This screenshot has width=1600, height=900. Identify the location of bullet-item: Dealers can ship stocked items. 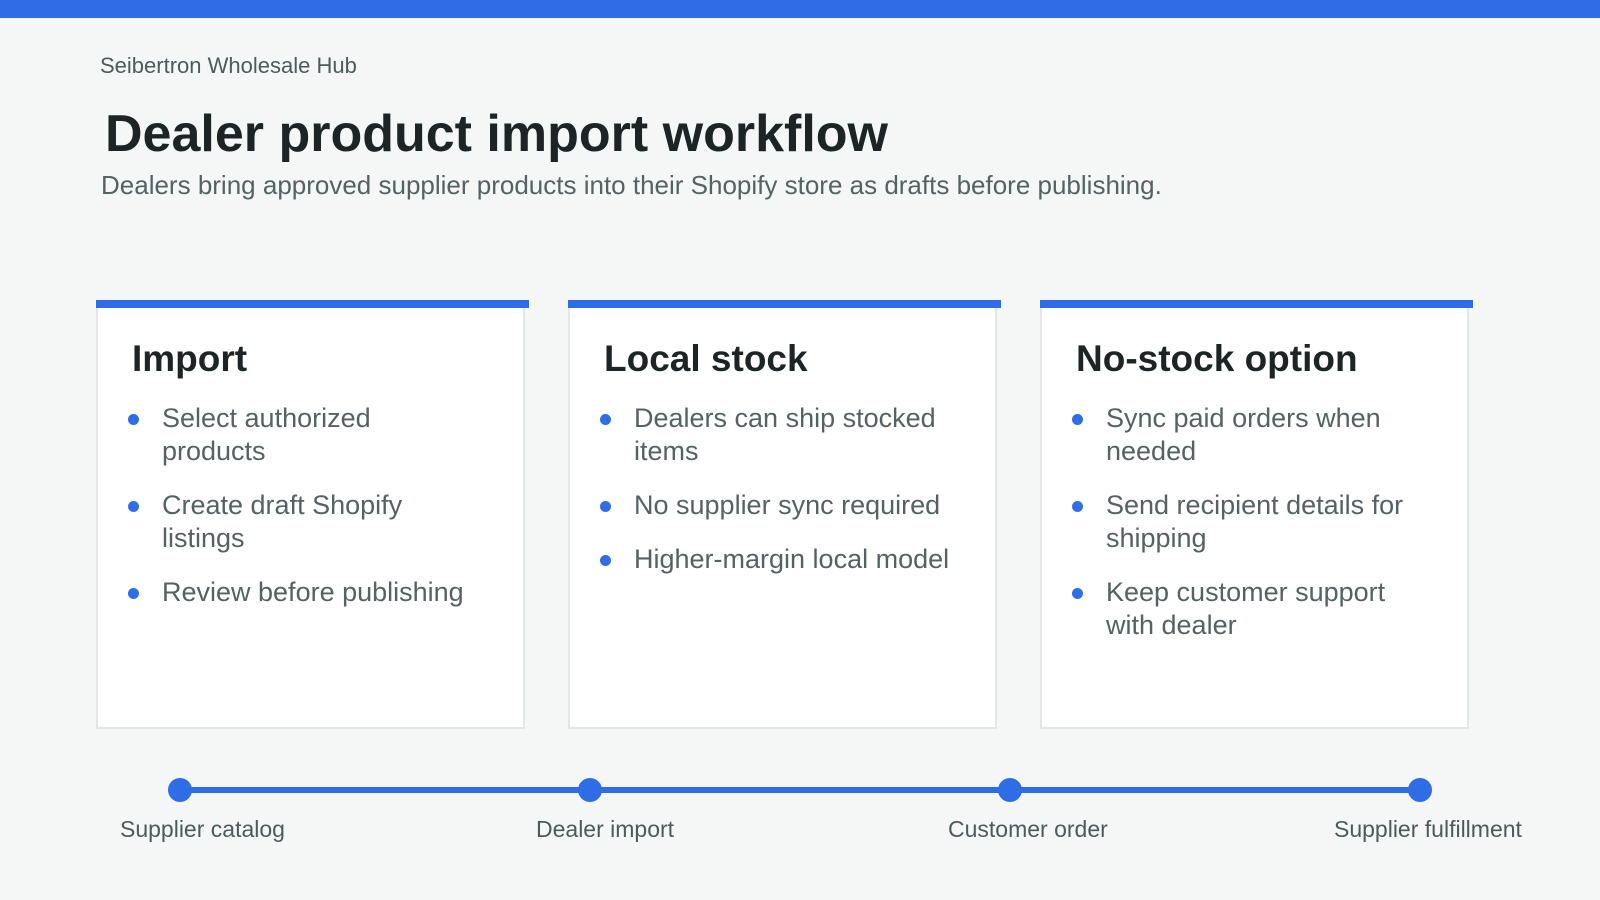
(775, 435).